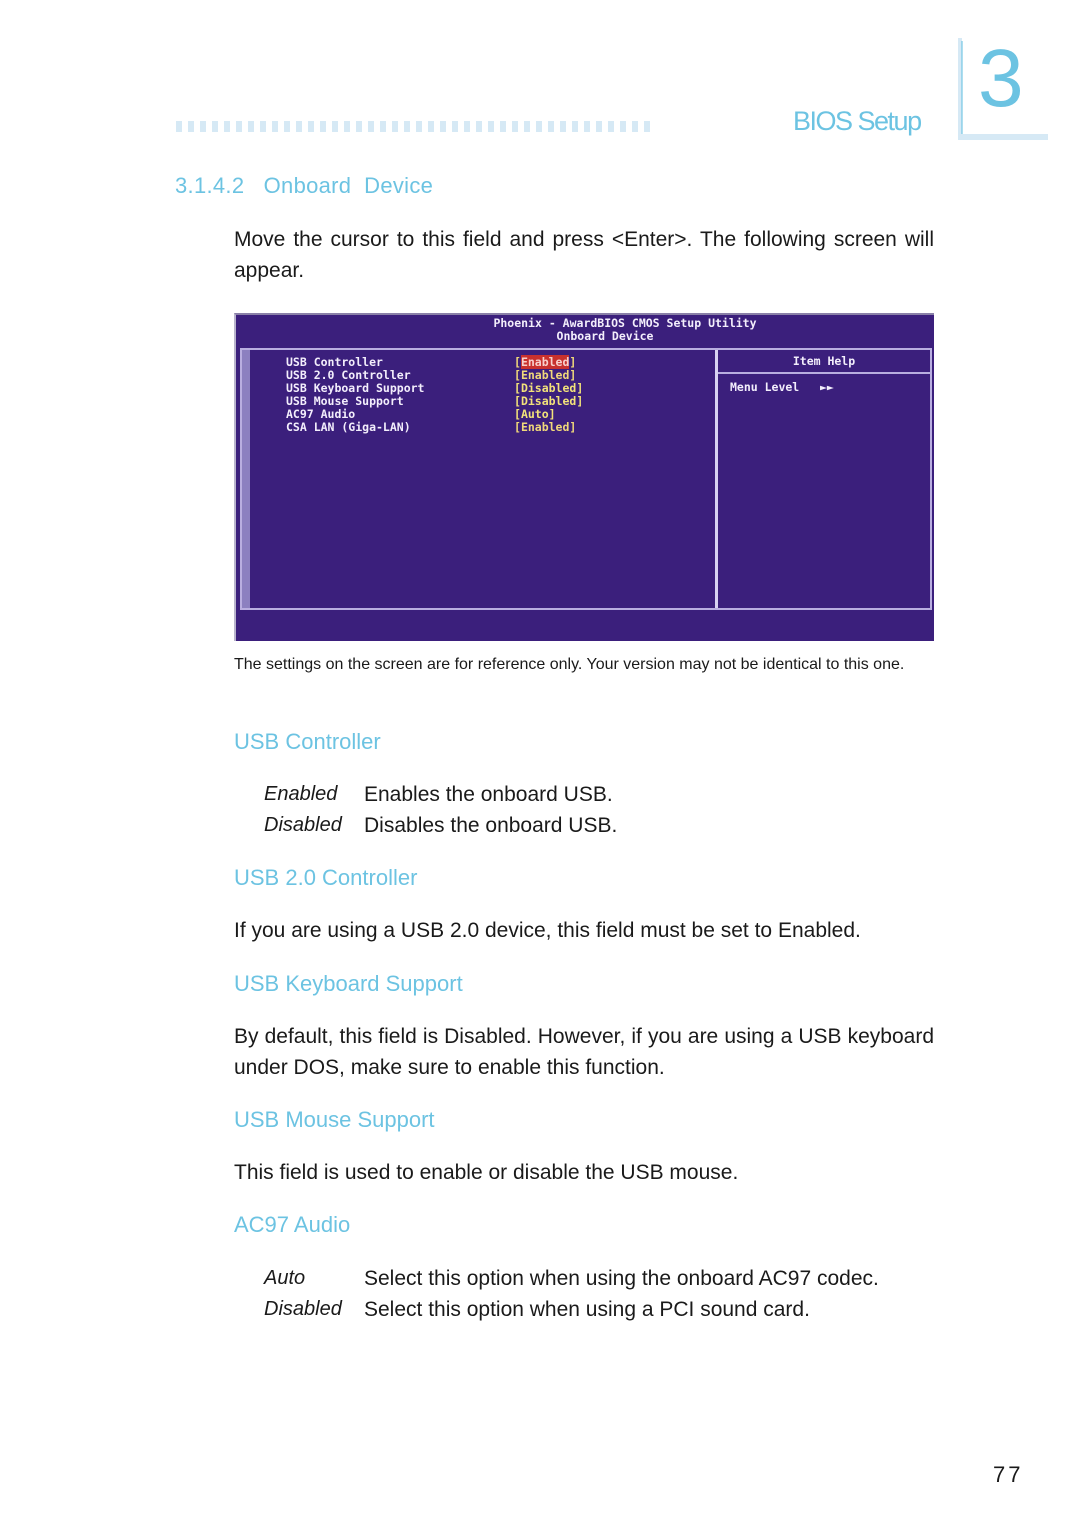 The image size is (1080, 1529). I want to click on bios-key-hint: +/-/PU/PD:Value, so click(547, 640).